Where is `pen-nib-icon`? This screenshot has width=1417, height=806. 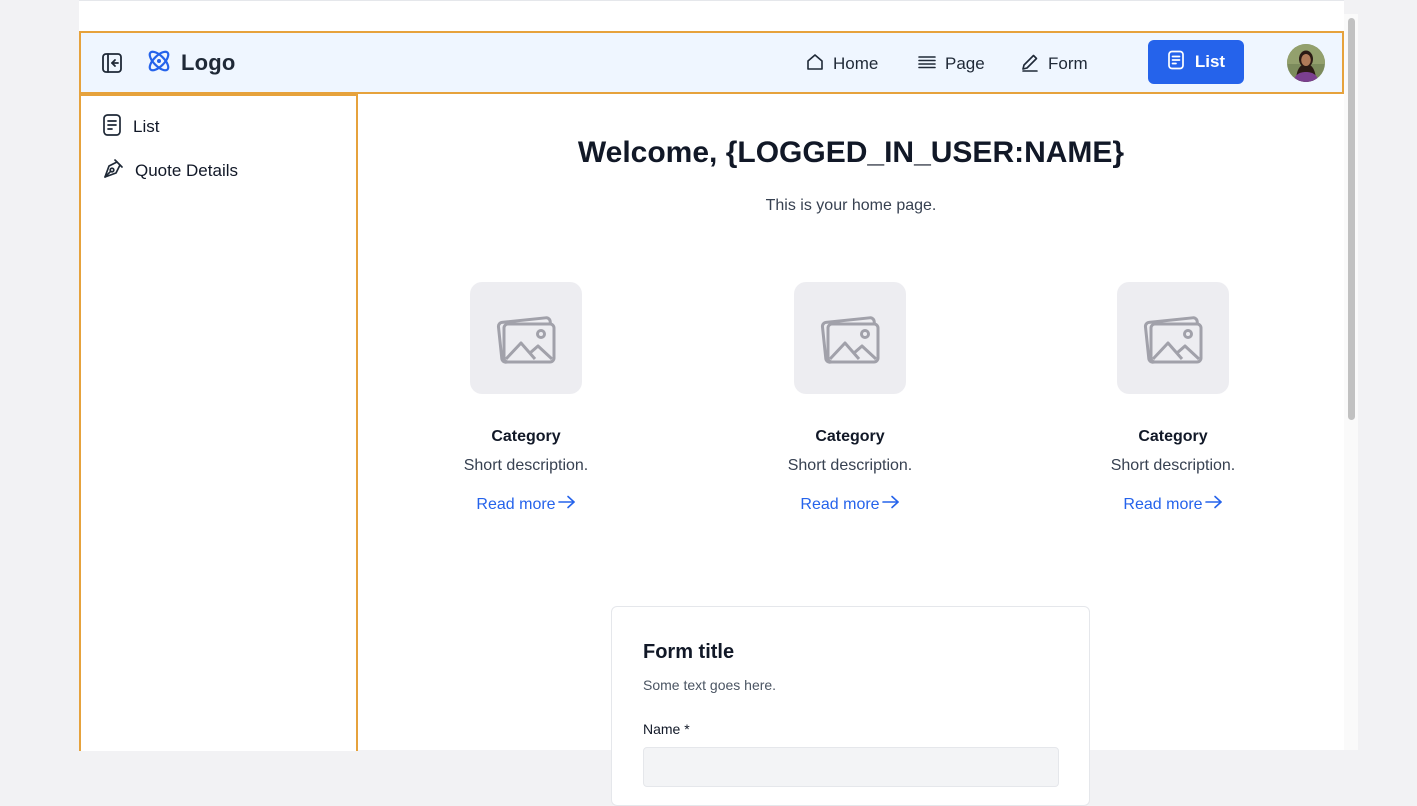 pen-nib-icon is located at coordinates (113, 171).